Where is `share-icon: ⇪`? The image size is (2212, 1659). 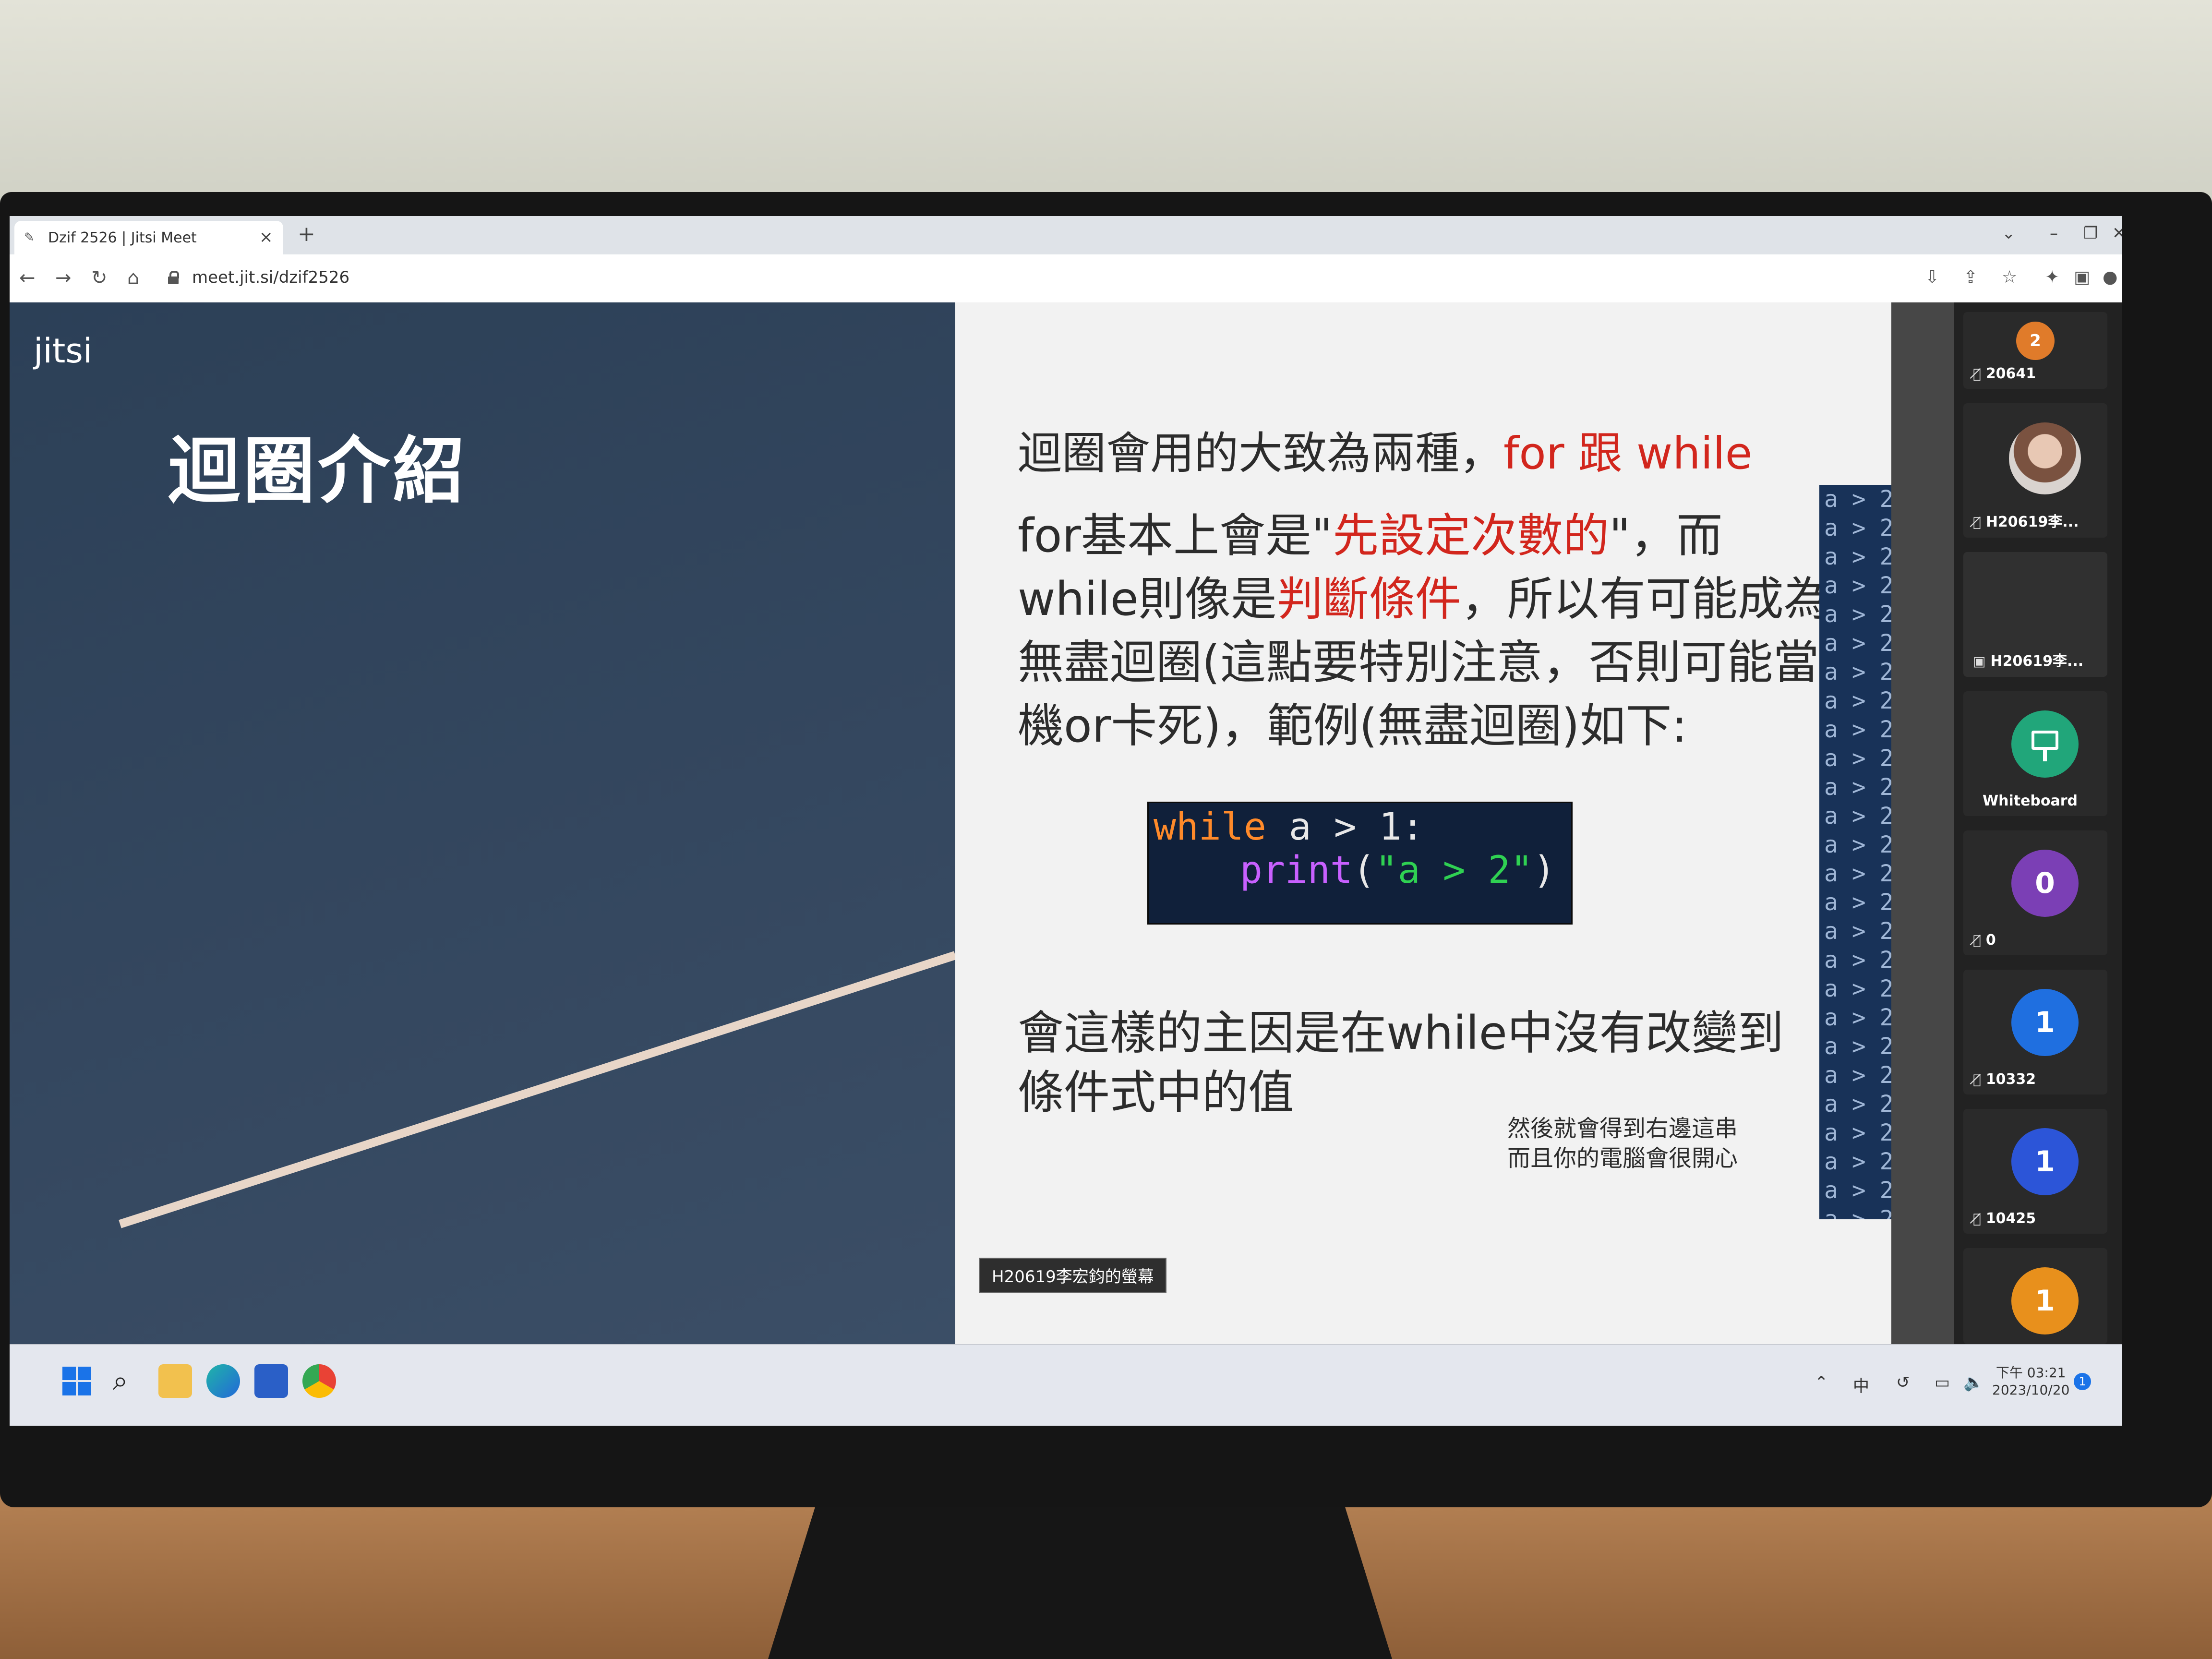
share-icon: ⇪ is located at coordinates (1970, 278).